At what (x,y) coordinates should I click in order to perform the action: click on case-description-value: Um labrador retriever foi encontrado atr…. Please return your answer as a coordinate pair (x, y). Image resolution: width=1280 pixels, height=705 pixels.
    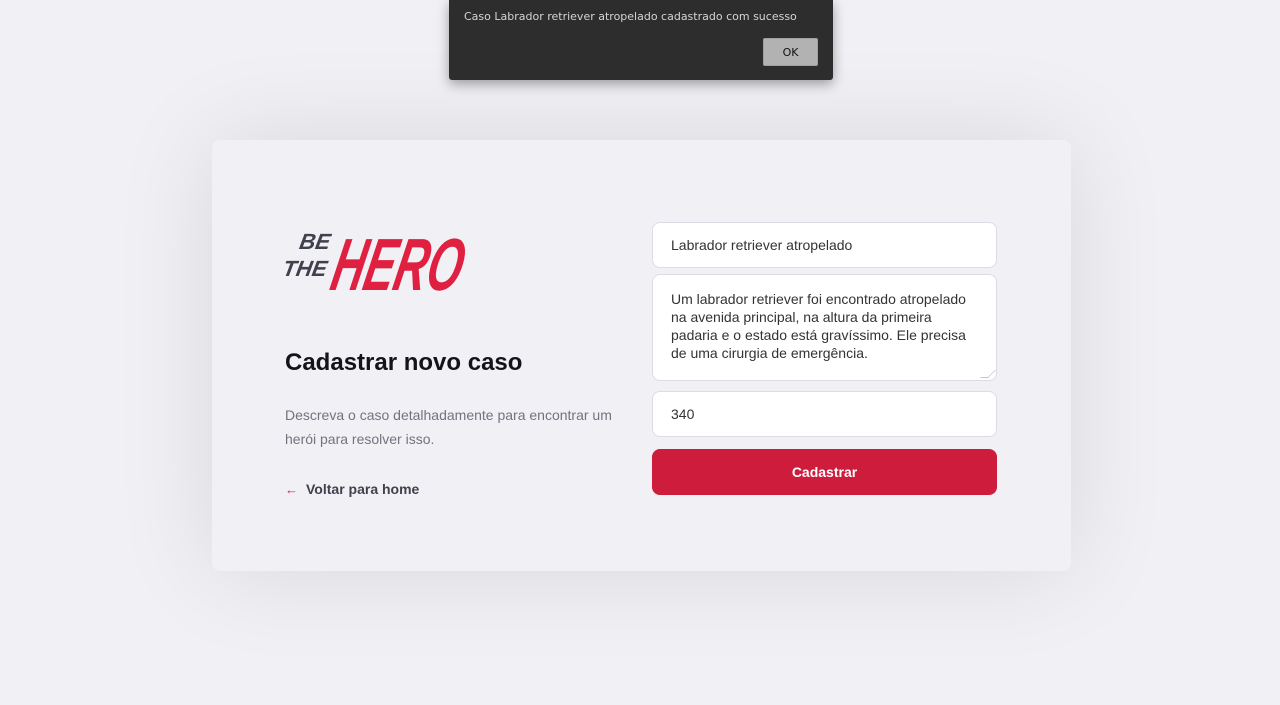
    Looking at the image, I should click on (818, 326).